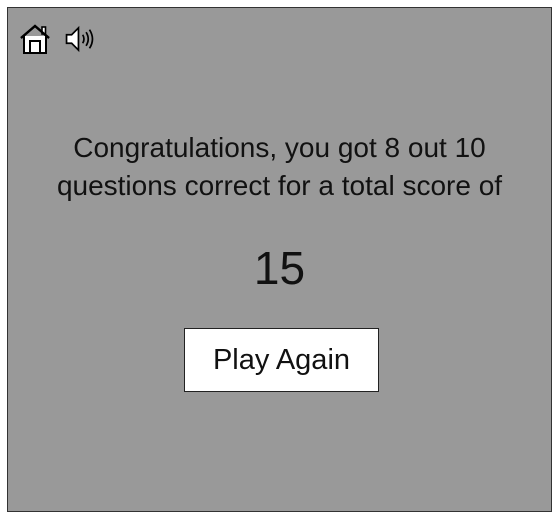  I want to click on result-message-line-1: Congratulations, you got 8 out 10, so click(279, 147).